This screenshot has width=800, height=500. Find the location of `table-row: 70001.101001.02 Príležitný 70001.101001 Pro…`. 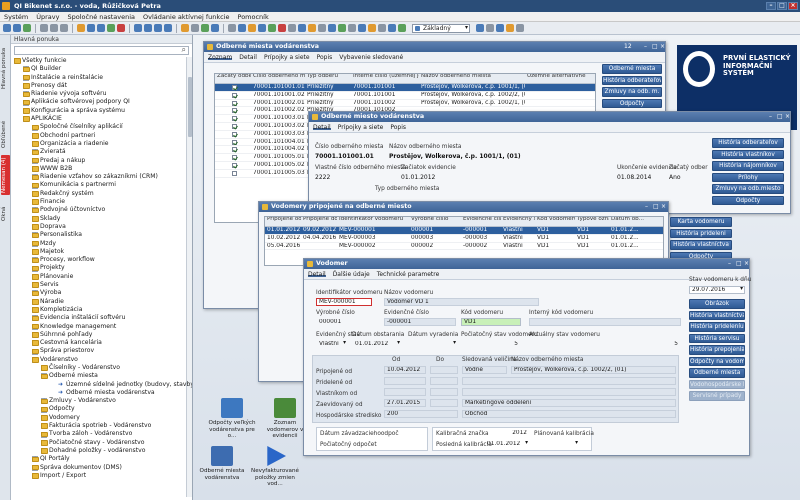

table-row: 70001.101001.02 Príležitný 70001.101001 Pro… is located at coordinates (405, 96).